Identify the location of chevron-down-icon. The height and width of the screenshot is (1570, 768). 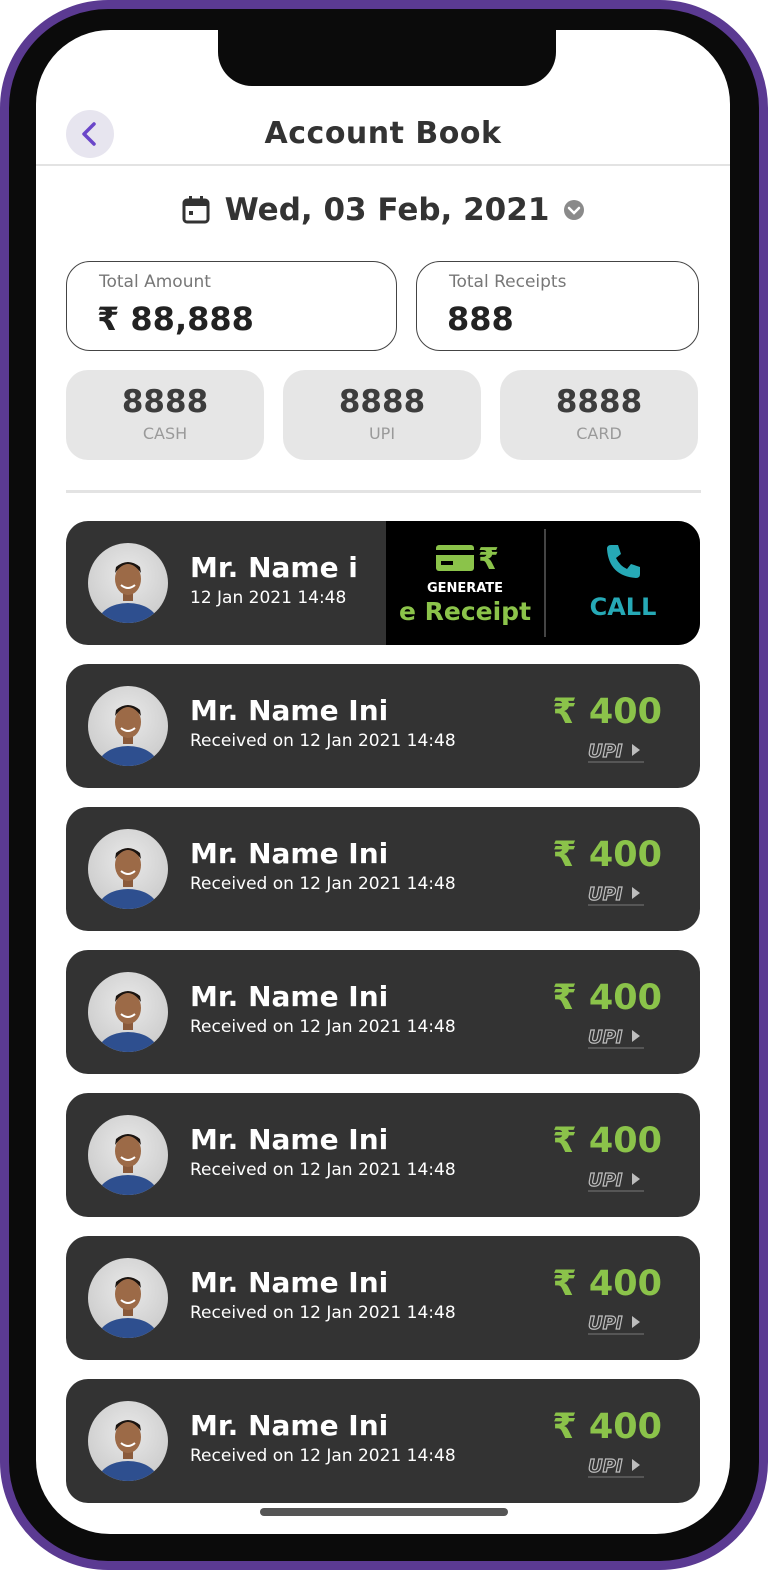
(574, 210).